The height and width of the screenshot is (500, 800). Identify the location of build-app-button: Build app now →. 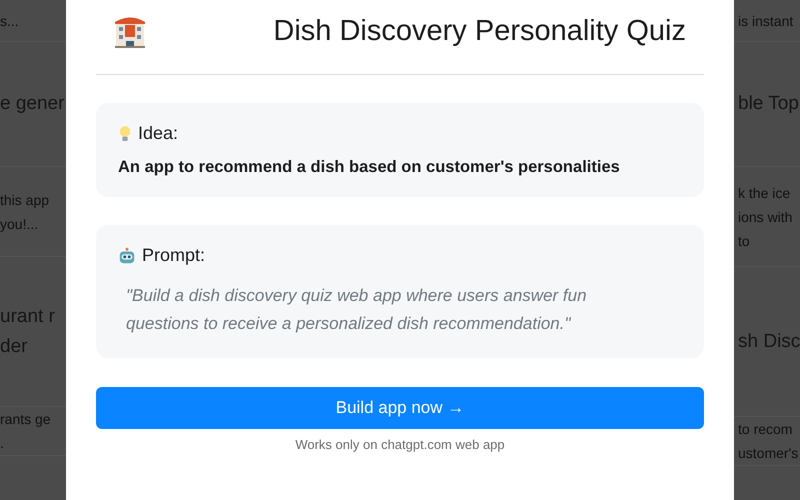
(400, 408).